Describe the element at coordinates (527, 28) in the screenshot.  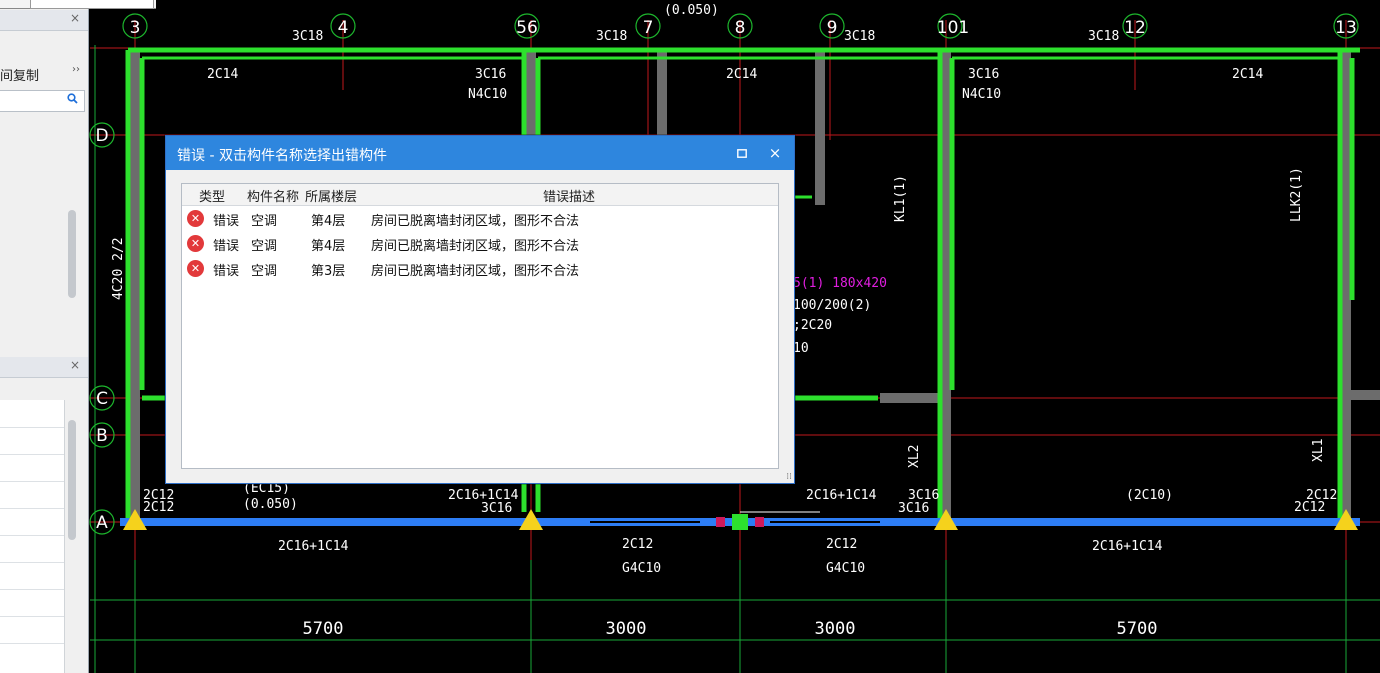
I see `axis-number: 56` at that location.